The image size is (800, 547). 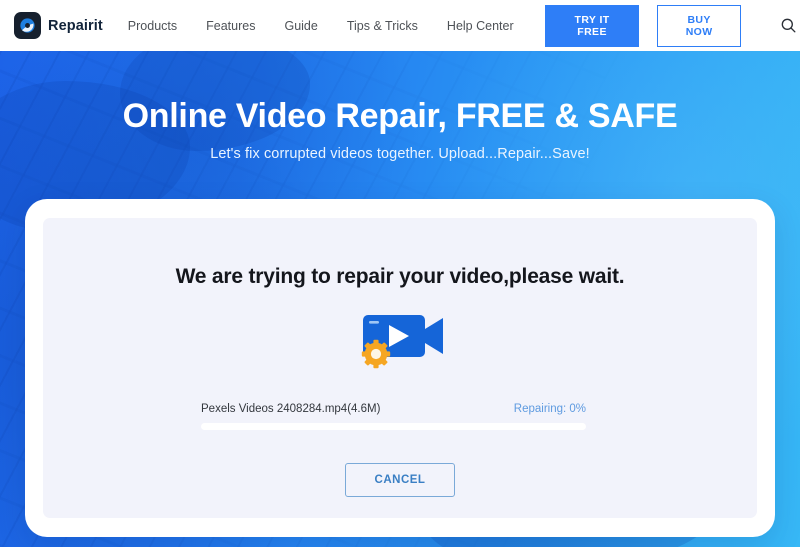 I want to click on video-repair-icon, so click(x=400, y=339).